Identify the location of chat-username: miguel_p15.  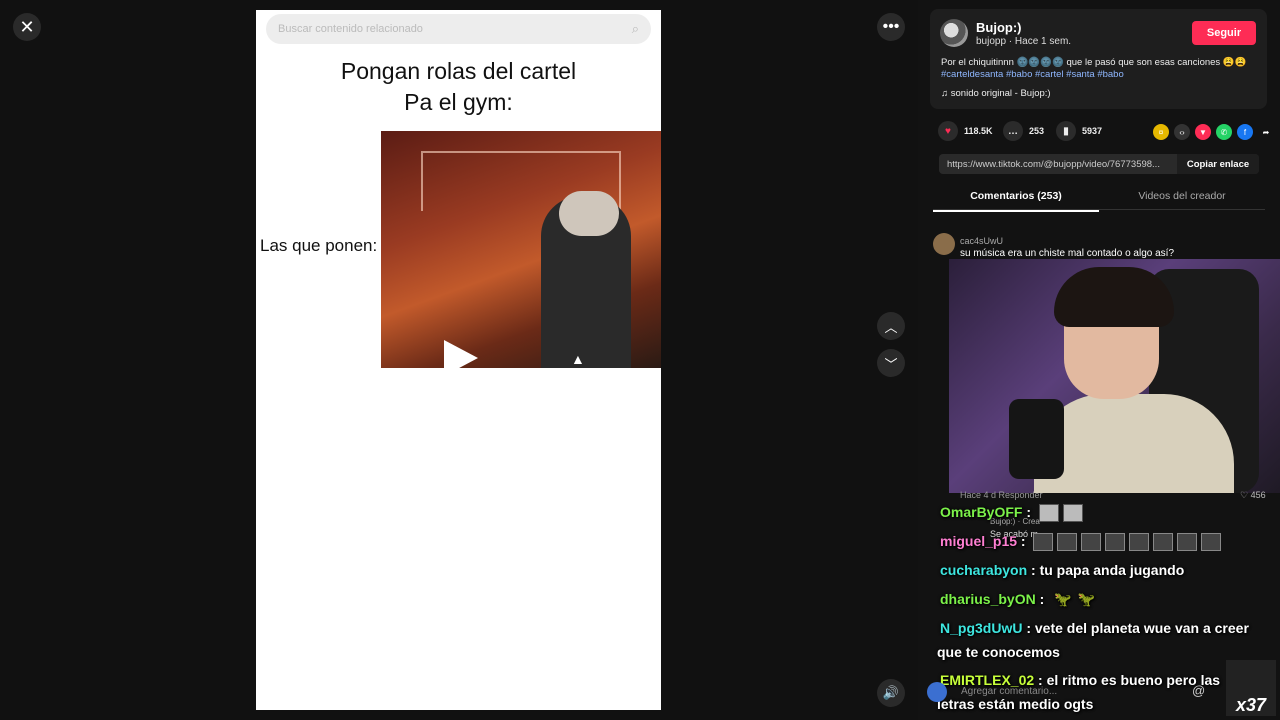
(979, 541).